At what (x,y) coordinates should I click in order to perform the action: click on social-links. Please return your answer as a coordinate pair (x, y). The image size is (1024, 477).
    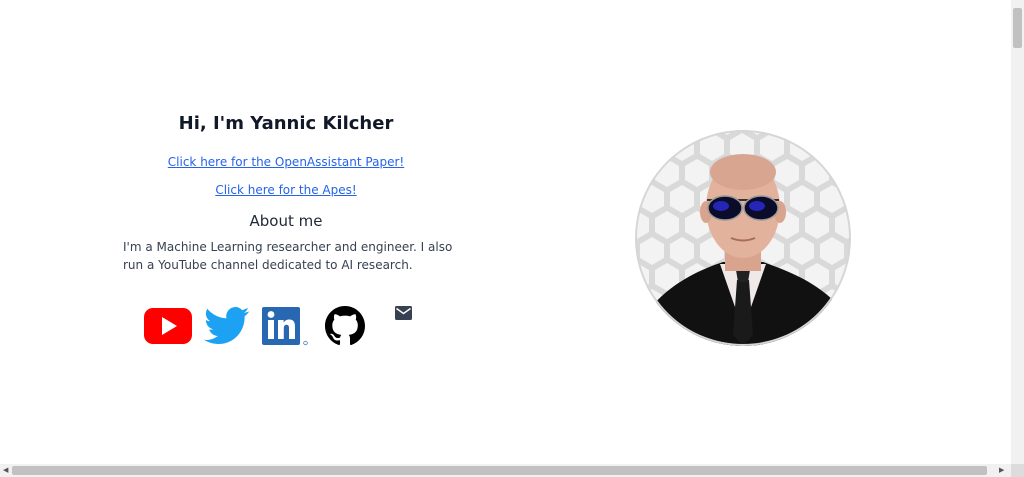
    Looking at the image, I should click on (285, 326).